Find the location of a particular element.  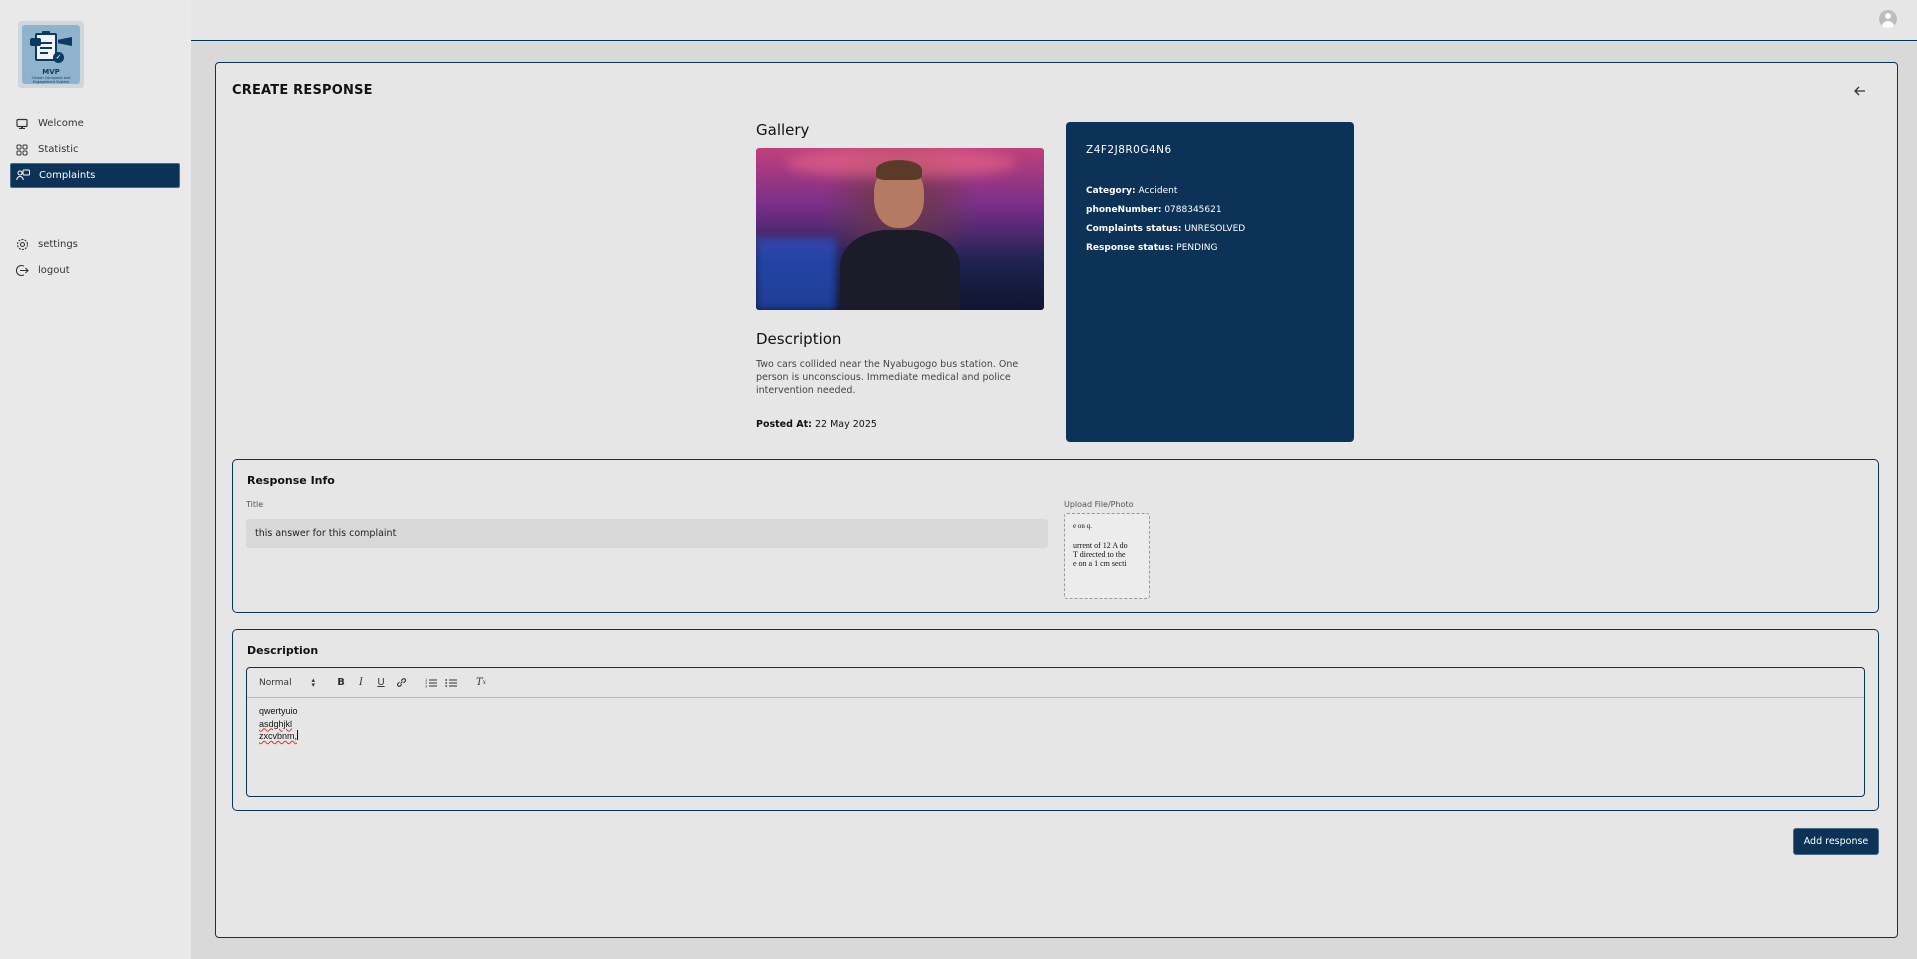

monitor-icon is located at coordinates (22, 124).